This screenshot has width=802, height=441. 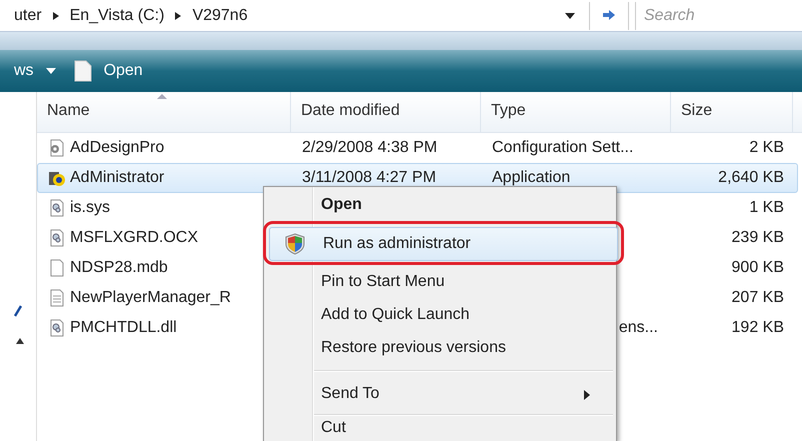 I want to click on file-type: Application, so click(x=531, y=178).